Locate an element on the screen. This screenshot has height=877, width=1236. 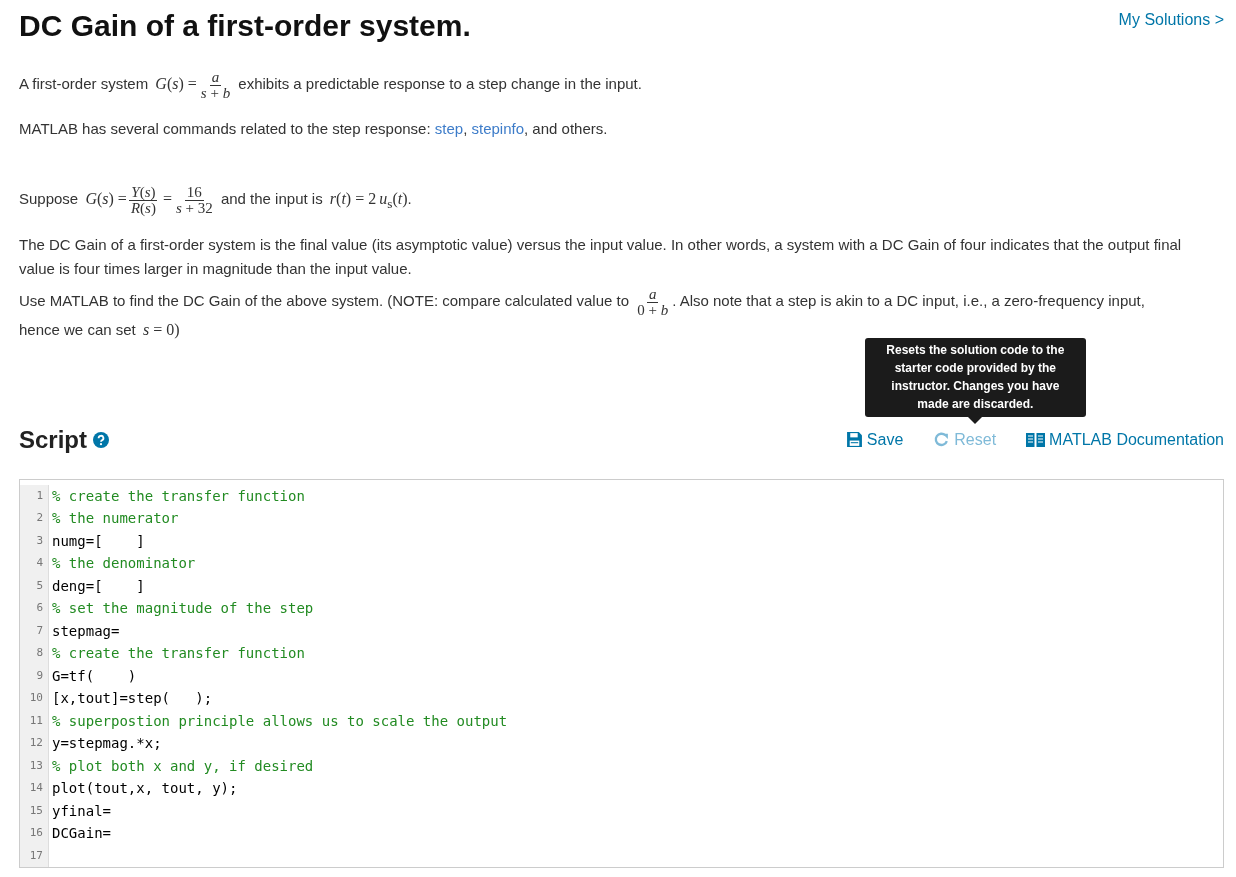
line-number: 4 is located at coordinates (34, 563).